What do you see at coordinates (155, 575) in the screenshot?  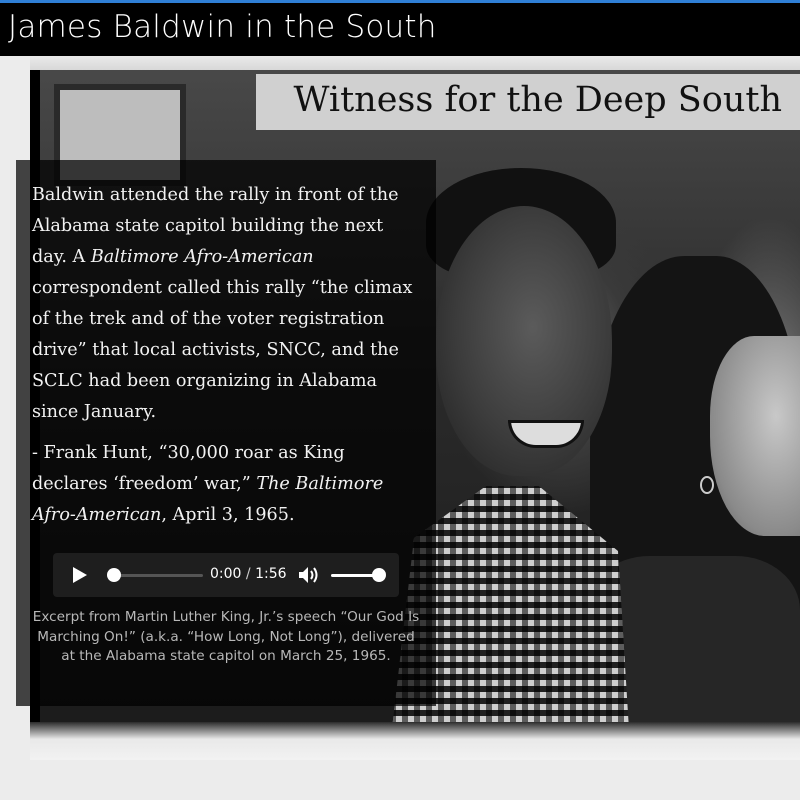 I see `seek-slider` at bounding box center [155, 575].